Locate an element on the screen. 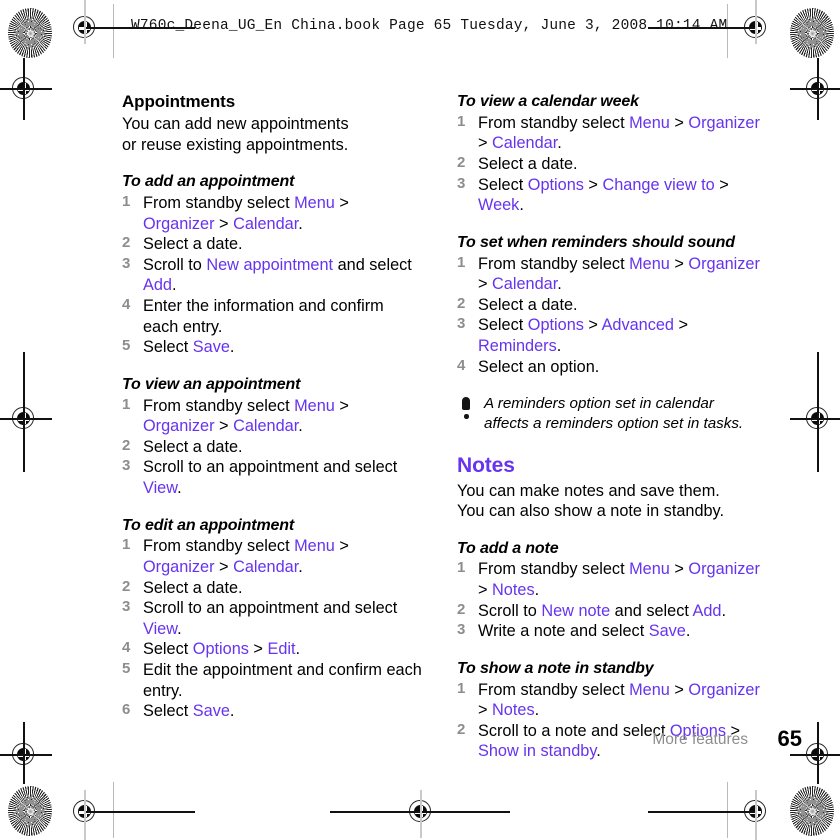  rule-right-lower is located at coordinates (815, 755).